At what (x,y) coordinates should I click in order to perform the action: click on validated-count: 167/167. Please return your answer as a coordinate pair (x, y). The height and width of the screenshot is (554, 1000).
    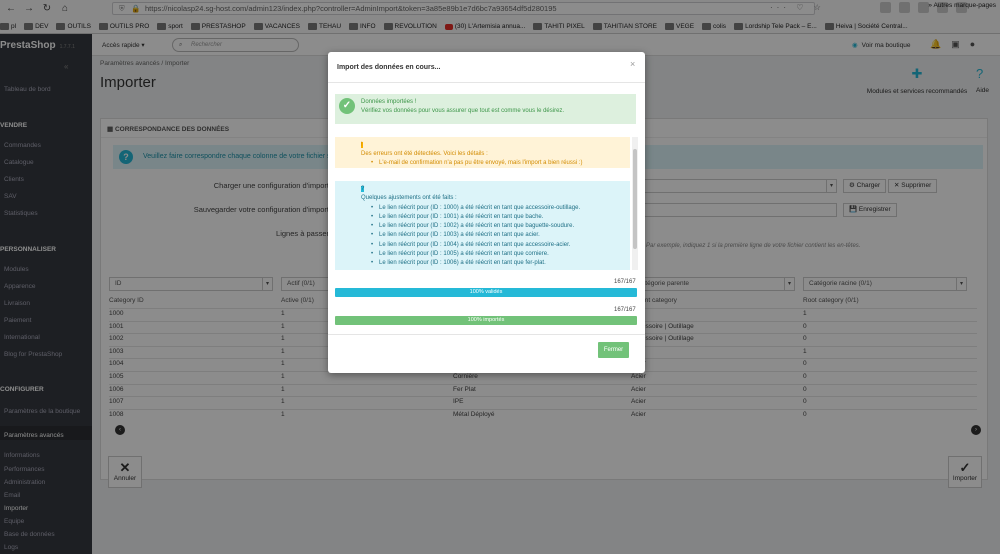
    Looking at the image, I should click on (625, 282).